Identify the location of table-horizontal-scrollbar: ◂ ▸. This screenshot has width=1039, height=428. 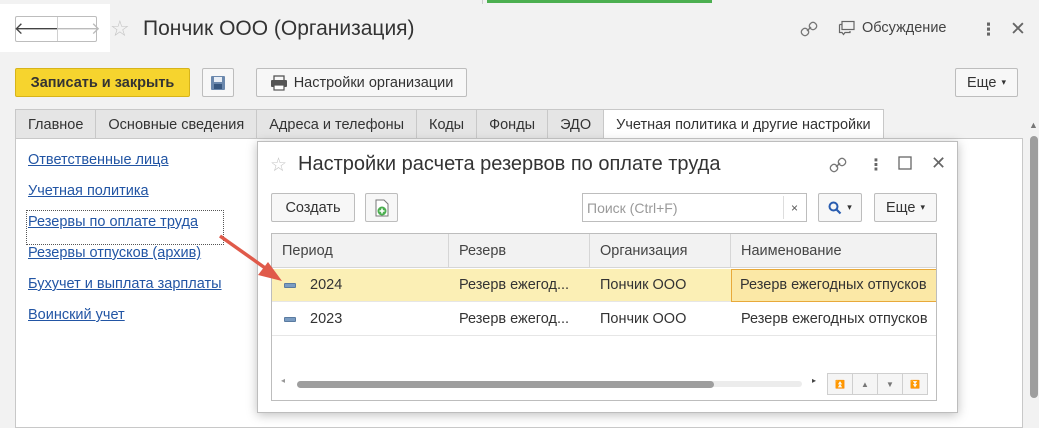
(543, 382).